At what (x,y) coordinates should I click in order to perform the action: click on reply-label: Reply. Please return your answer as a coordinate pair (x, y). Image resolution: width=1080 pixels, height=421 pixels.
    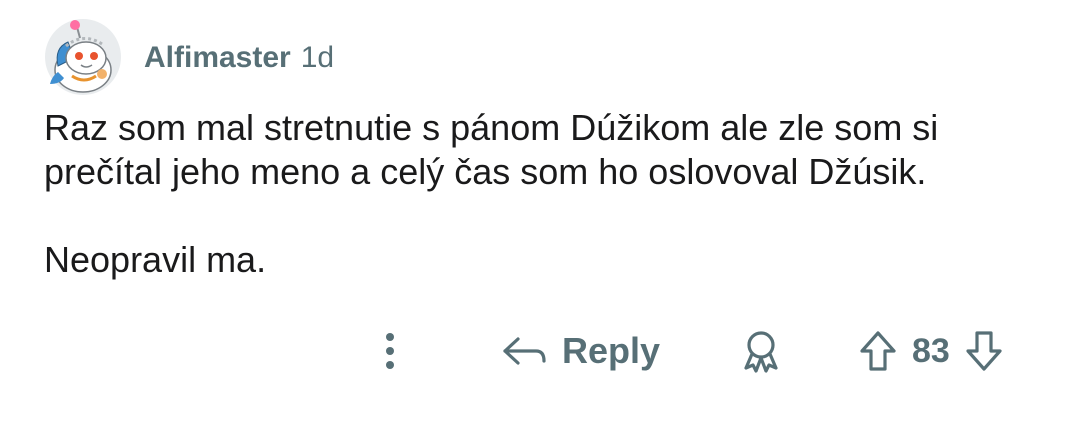
    Looking at the image, I should click on (611, 350).